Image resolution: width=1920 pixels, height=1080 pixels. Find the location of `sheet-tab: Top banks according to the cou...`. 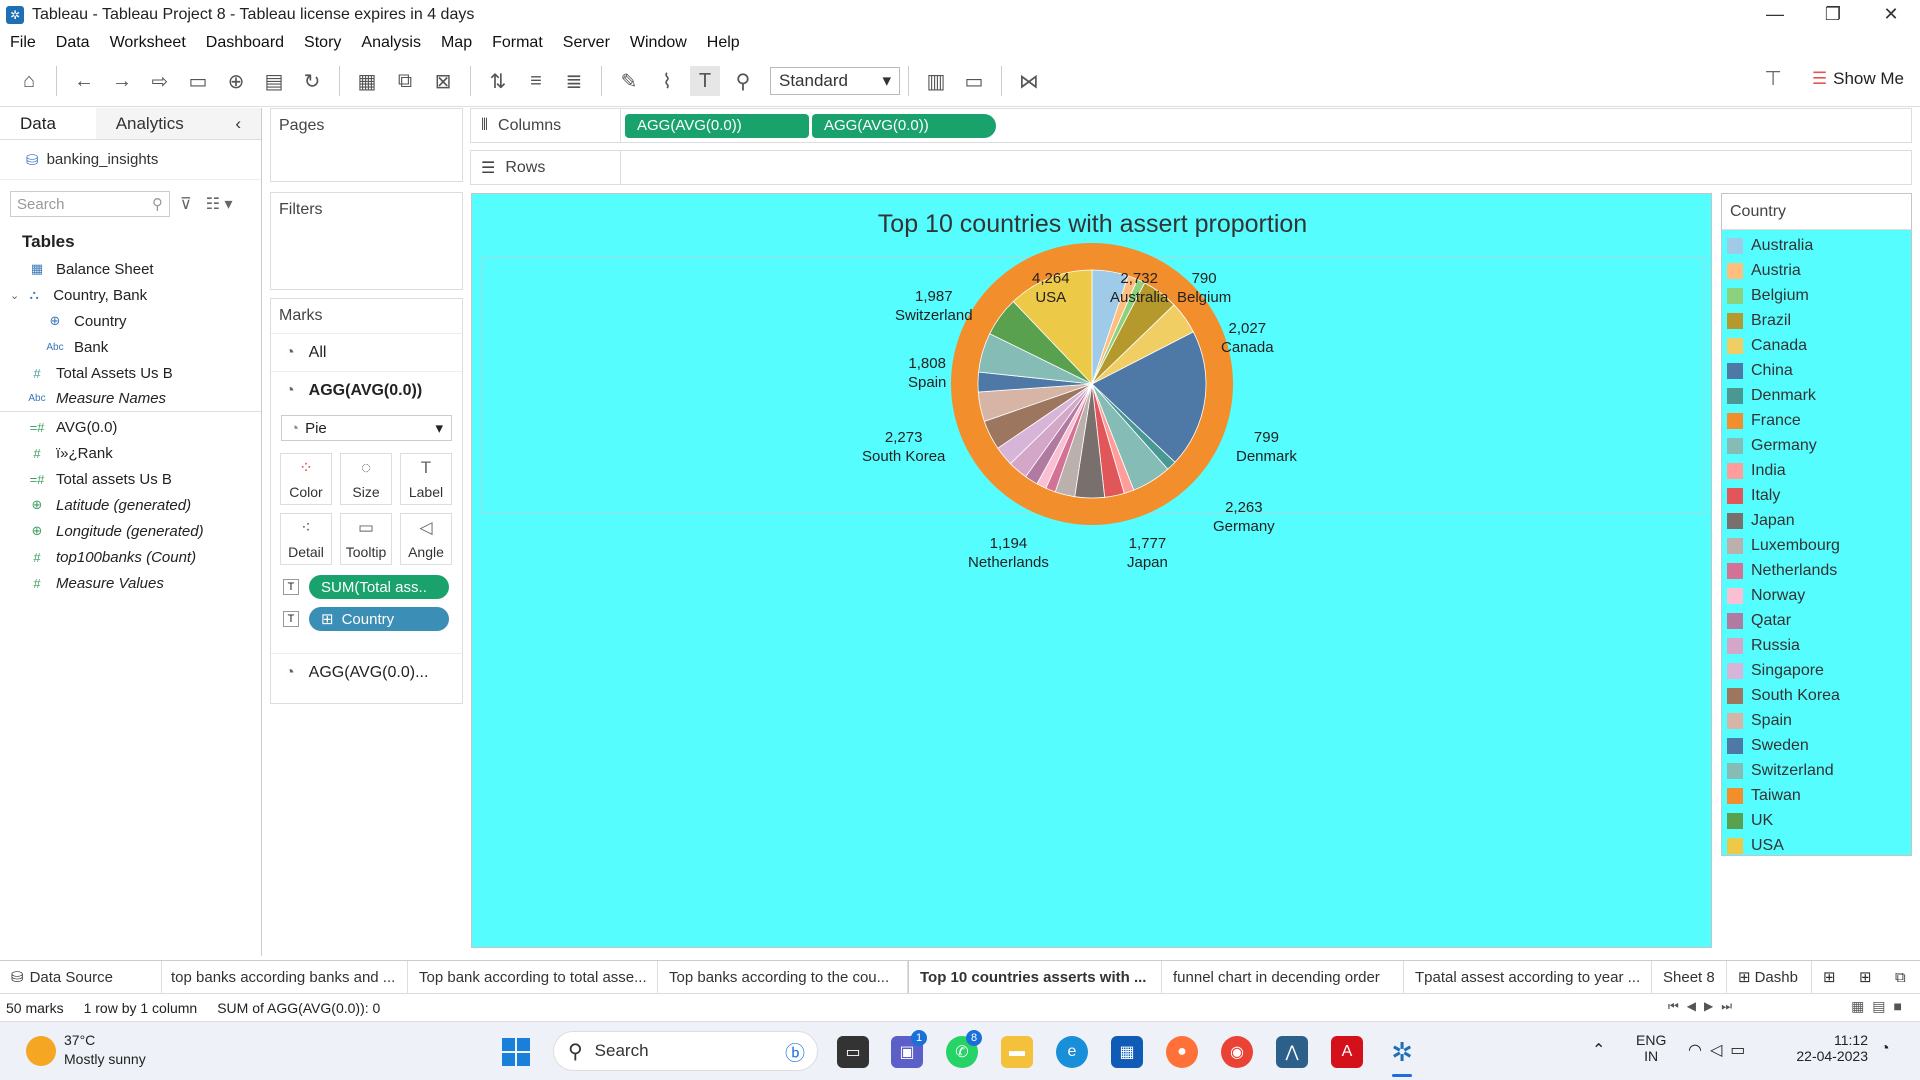

sheet-tab: Top banks according to the cou... is located at coordinates (783, 977).